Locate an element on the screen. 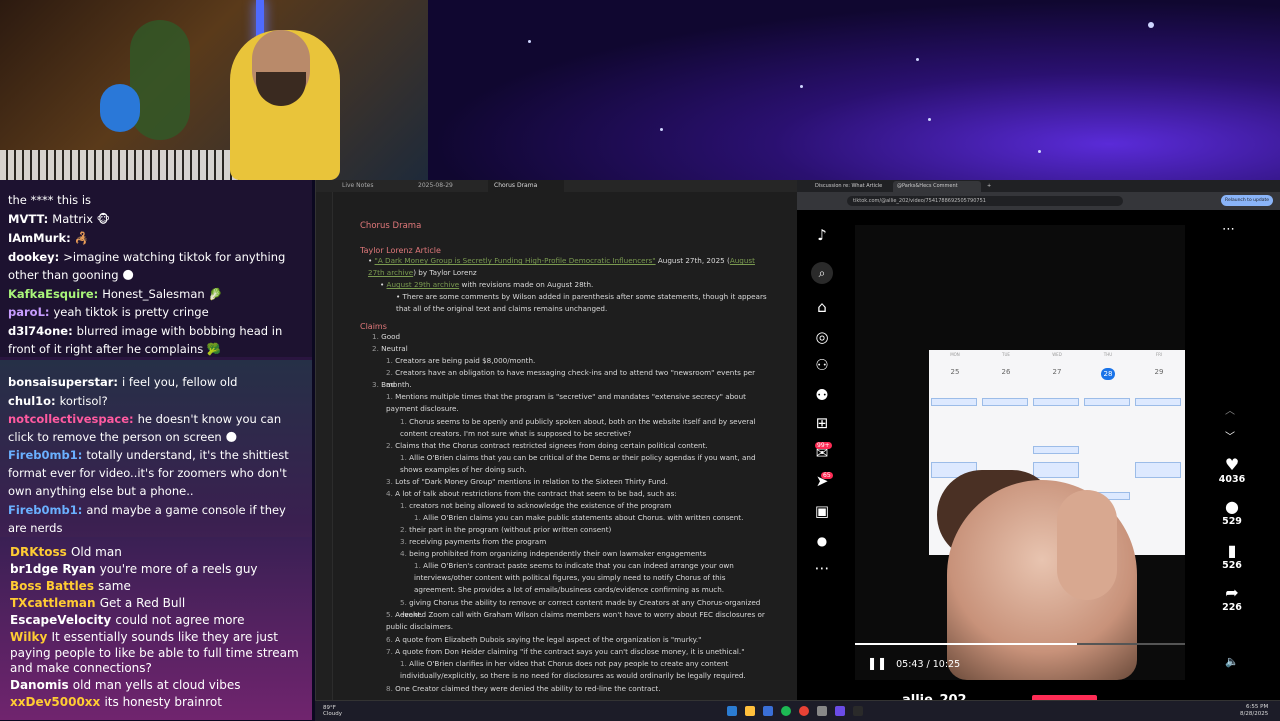  tab-chorus-drama: Chorus Drama is located at coordinates (526, 186).